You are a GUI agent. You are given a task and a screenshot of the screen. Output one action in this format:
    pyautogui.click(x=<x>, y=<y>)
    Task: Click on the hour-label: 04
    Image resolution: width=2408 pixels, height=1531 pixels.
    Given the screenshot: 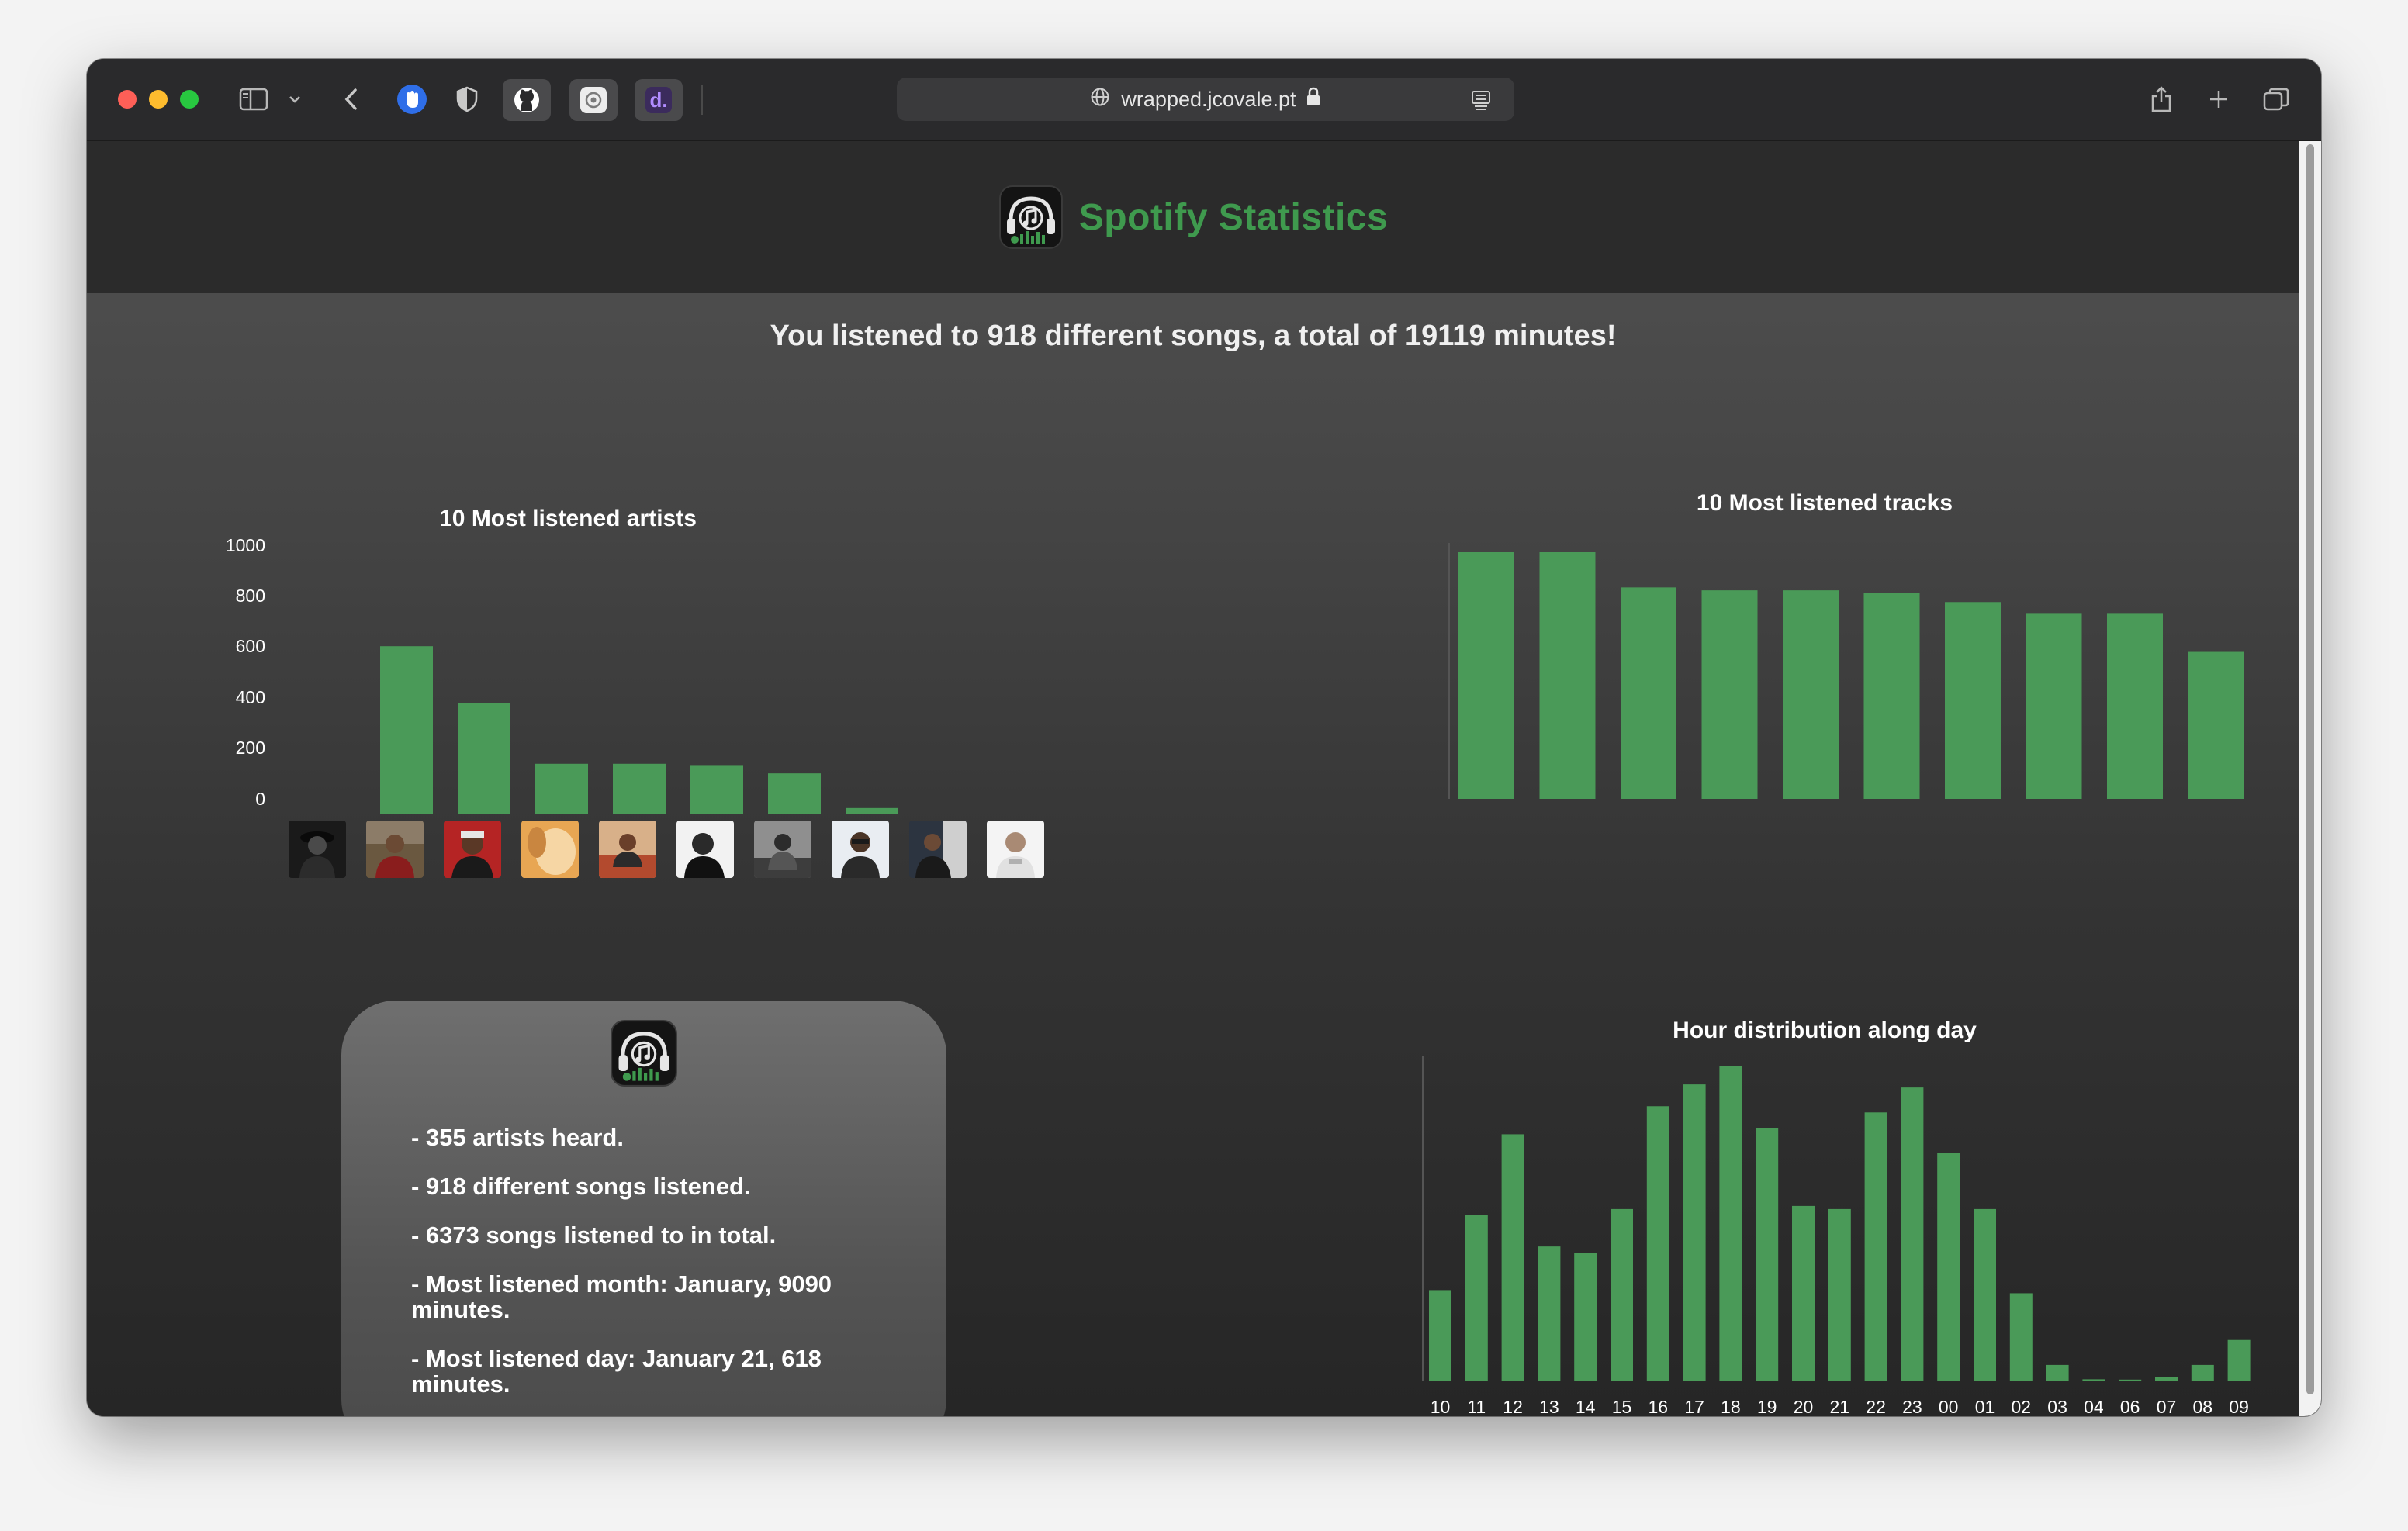 What is the action you would take?
    pyautogui.click(x=2094, y=1406)
    